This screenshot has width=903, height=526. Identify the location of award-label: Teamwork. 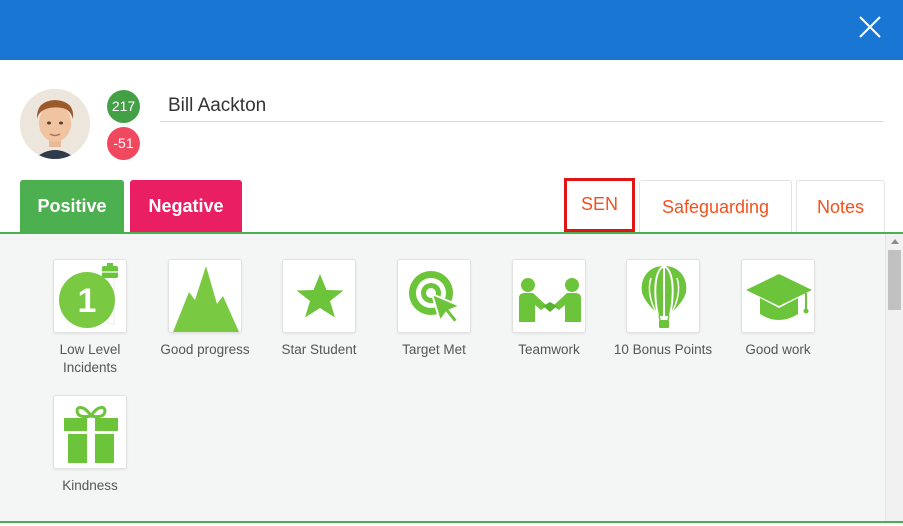
(549, 349).